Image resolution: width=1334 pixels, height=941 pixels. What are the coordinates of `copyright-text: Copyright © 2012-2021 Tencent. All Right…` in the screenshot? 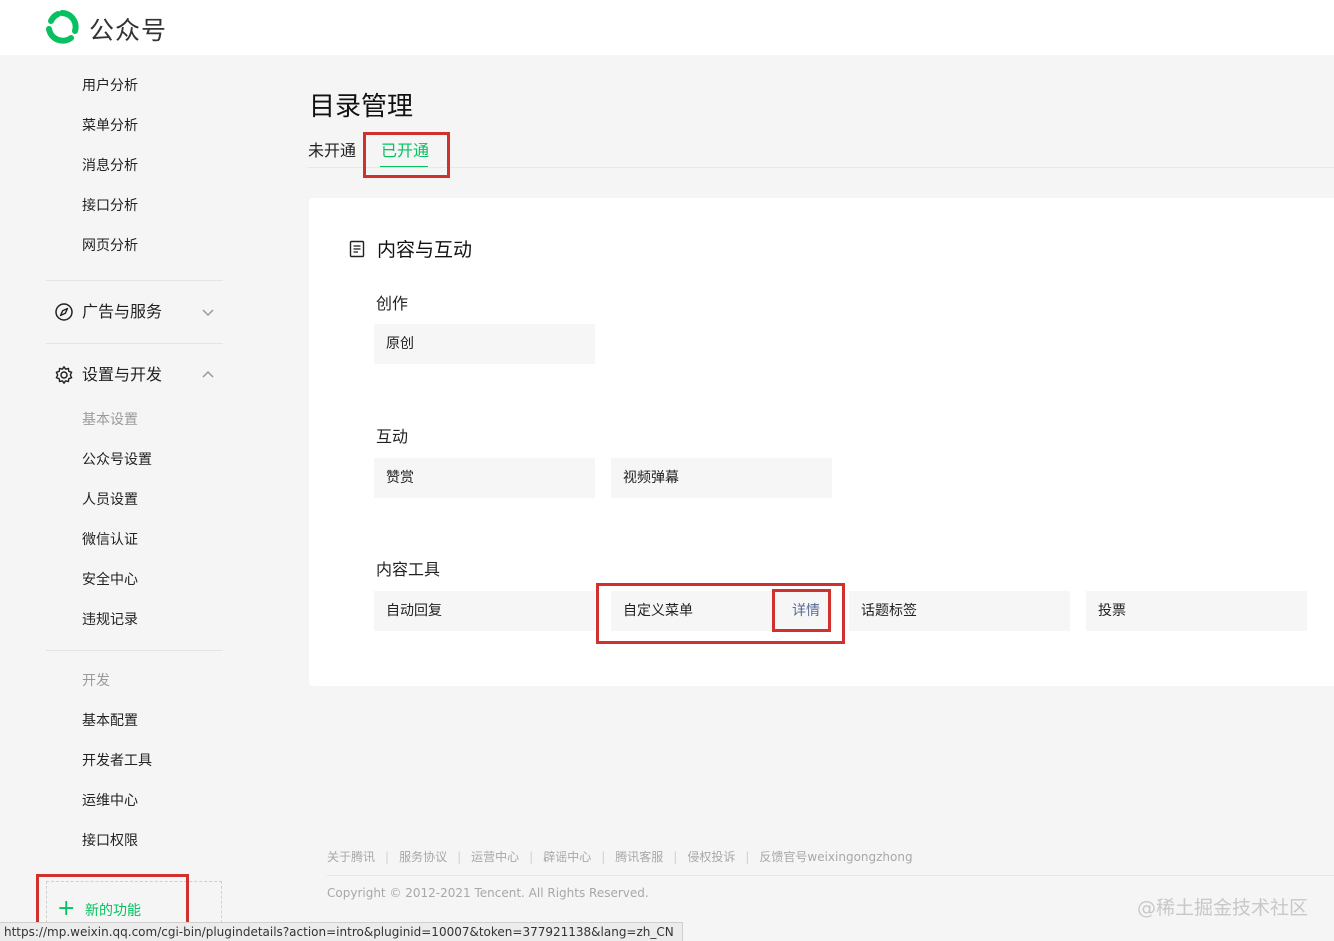 It's located at (488, 893).